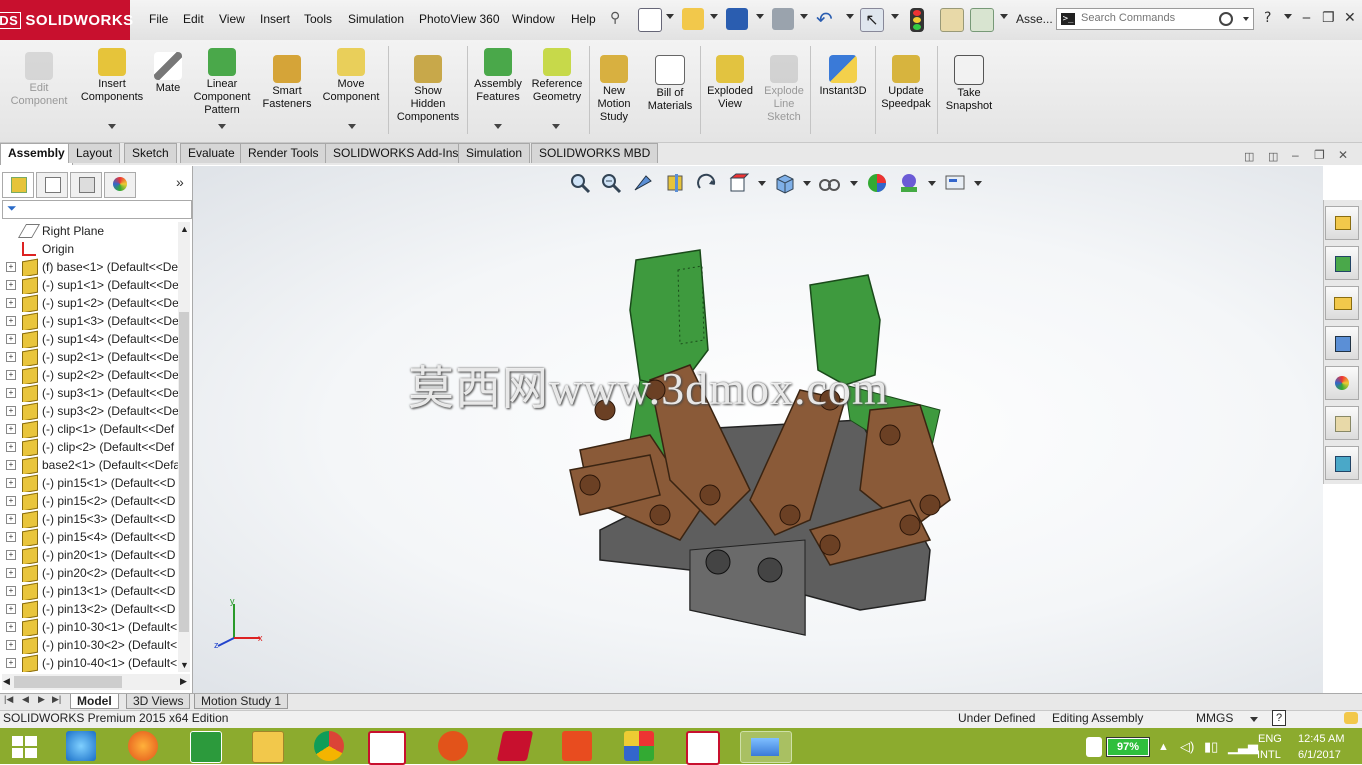  What do you see at coordinates (909, 183) in the screenshot?
I see `apply-scene-icon` at bounding box center [909, 183].